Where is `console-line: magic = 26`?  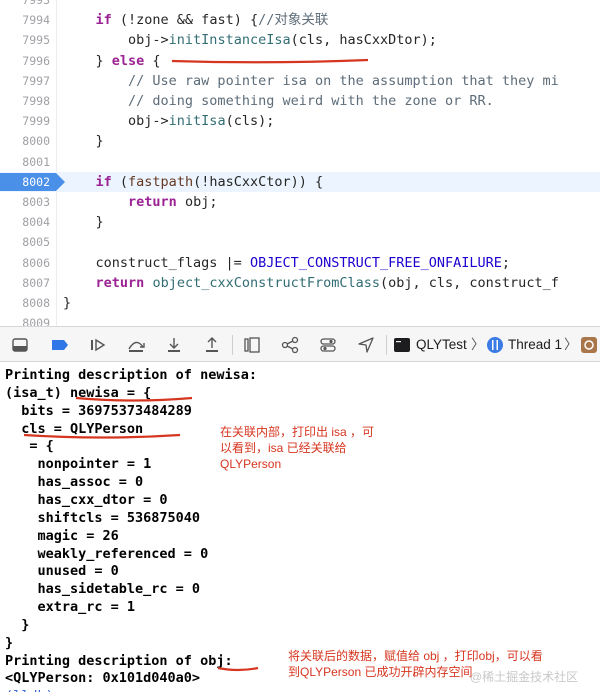
console-line: magic = 26 is located at coordinates (62, 535).